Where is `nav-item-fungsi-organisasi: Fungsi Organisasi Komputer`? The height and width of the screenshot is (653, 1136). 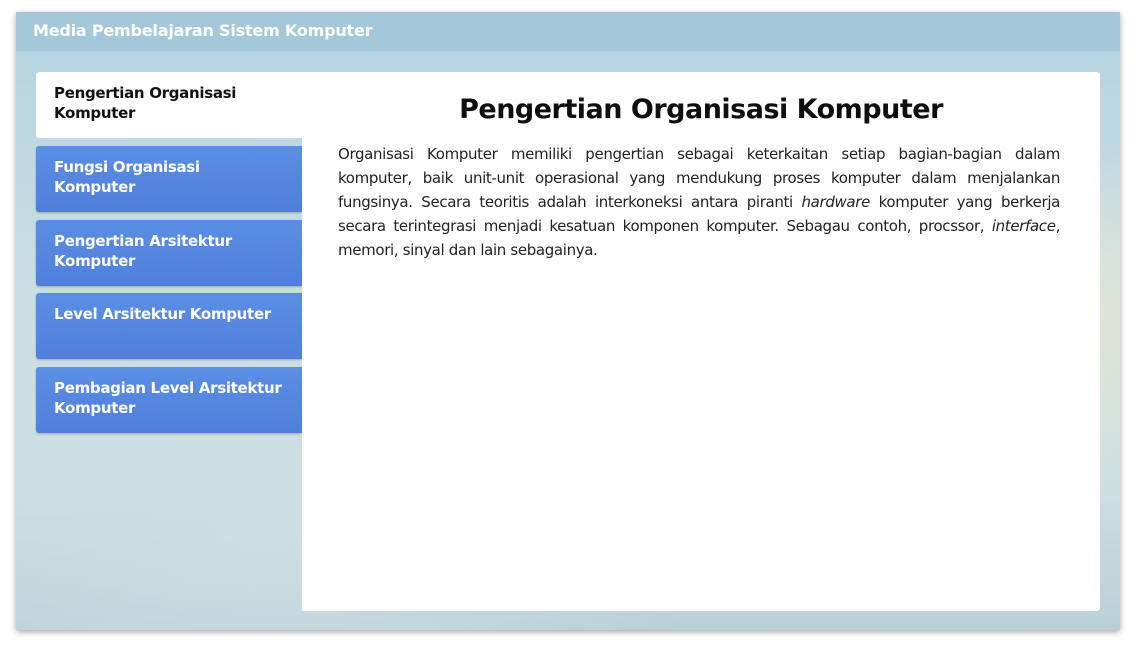
nav-item-fungsi-organisasi: Fungsi Organisasi Komputer is located at coordinates (169, 179).